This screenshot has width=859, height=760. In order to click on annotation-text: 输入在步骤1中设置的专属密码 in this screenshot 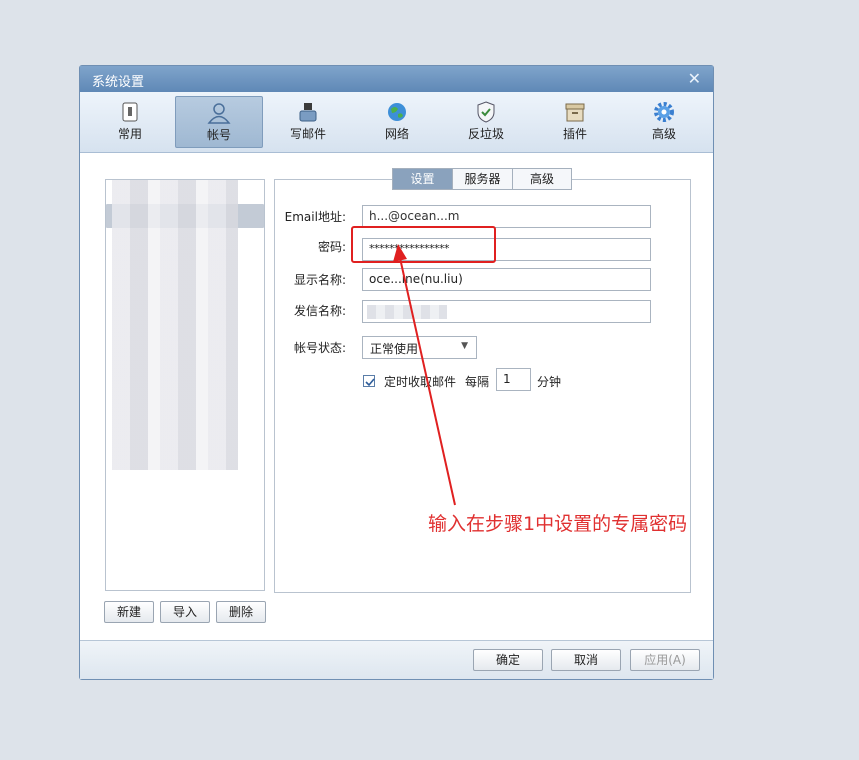, I will do `click(558, 524)`.